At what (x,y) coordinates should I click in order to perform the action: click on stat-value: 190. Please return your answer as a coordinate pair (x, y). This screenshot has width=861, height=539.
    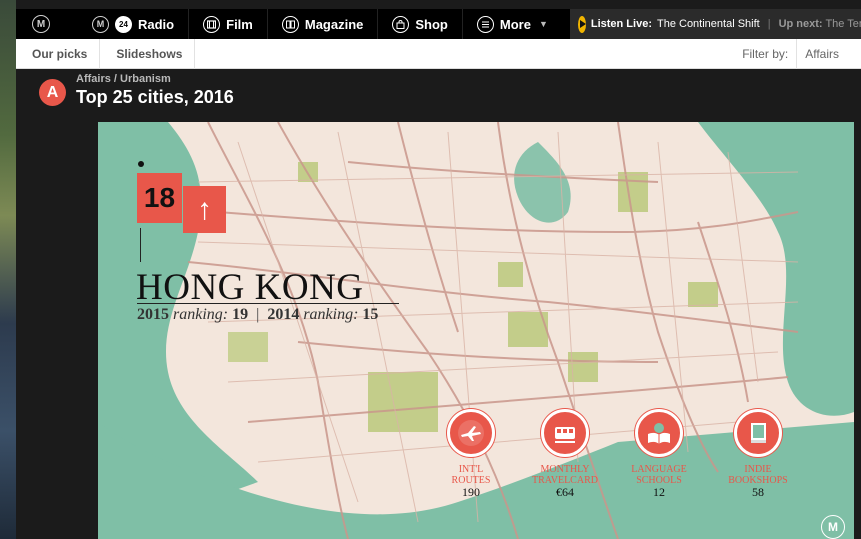
    Looking at the image, I should click on (471, 492).